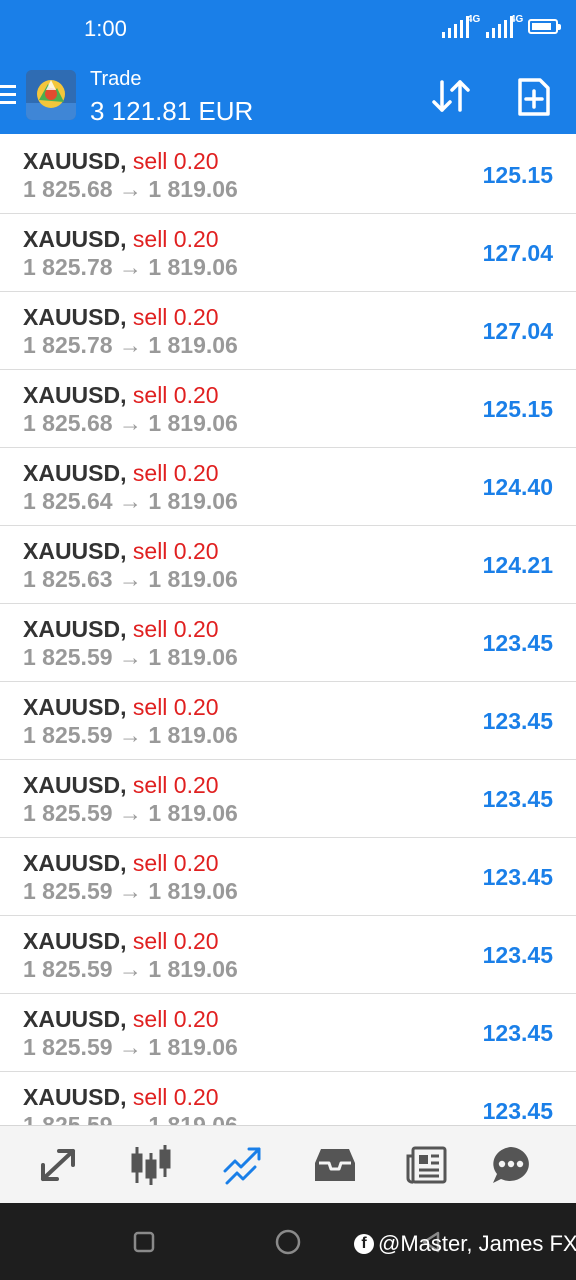  I want to click on history-inbox-icon, so click(335, 1165).